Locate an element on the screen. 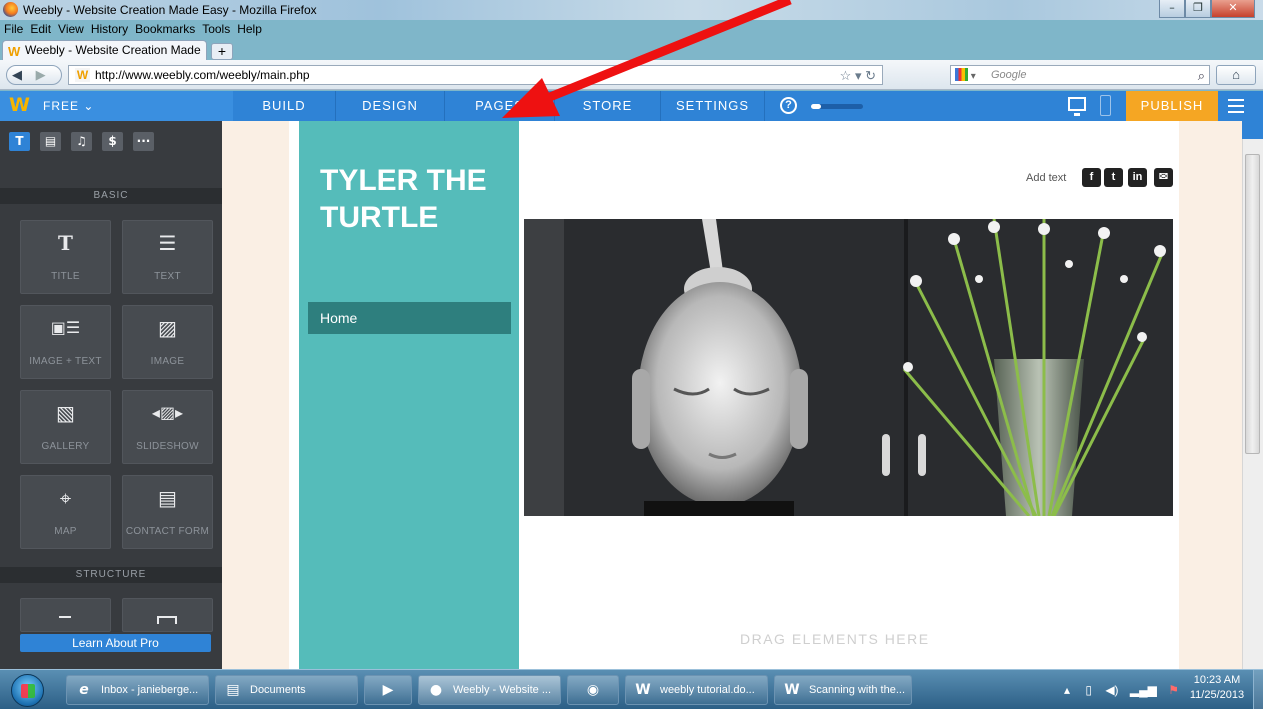 This screenshot has height=709, width=1263. taskbar-item-documents: ▤ Documents is located at coordinates (286, 690).